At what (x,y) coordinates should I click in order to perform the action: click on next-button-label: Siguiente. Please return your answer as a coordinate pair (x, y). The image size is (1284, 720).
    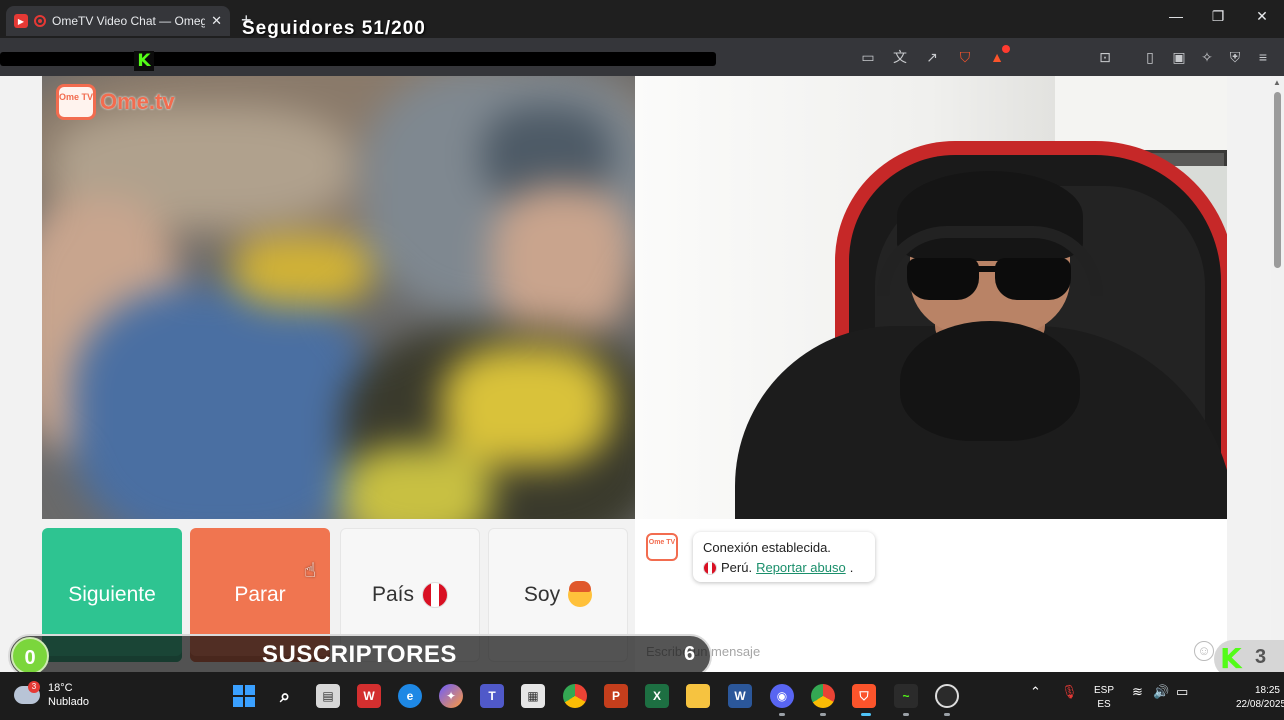
    Looking at the image, I should click on (112, 594).